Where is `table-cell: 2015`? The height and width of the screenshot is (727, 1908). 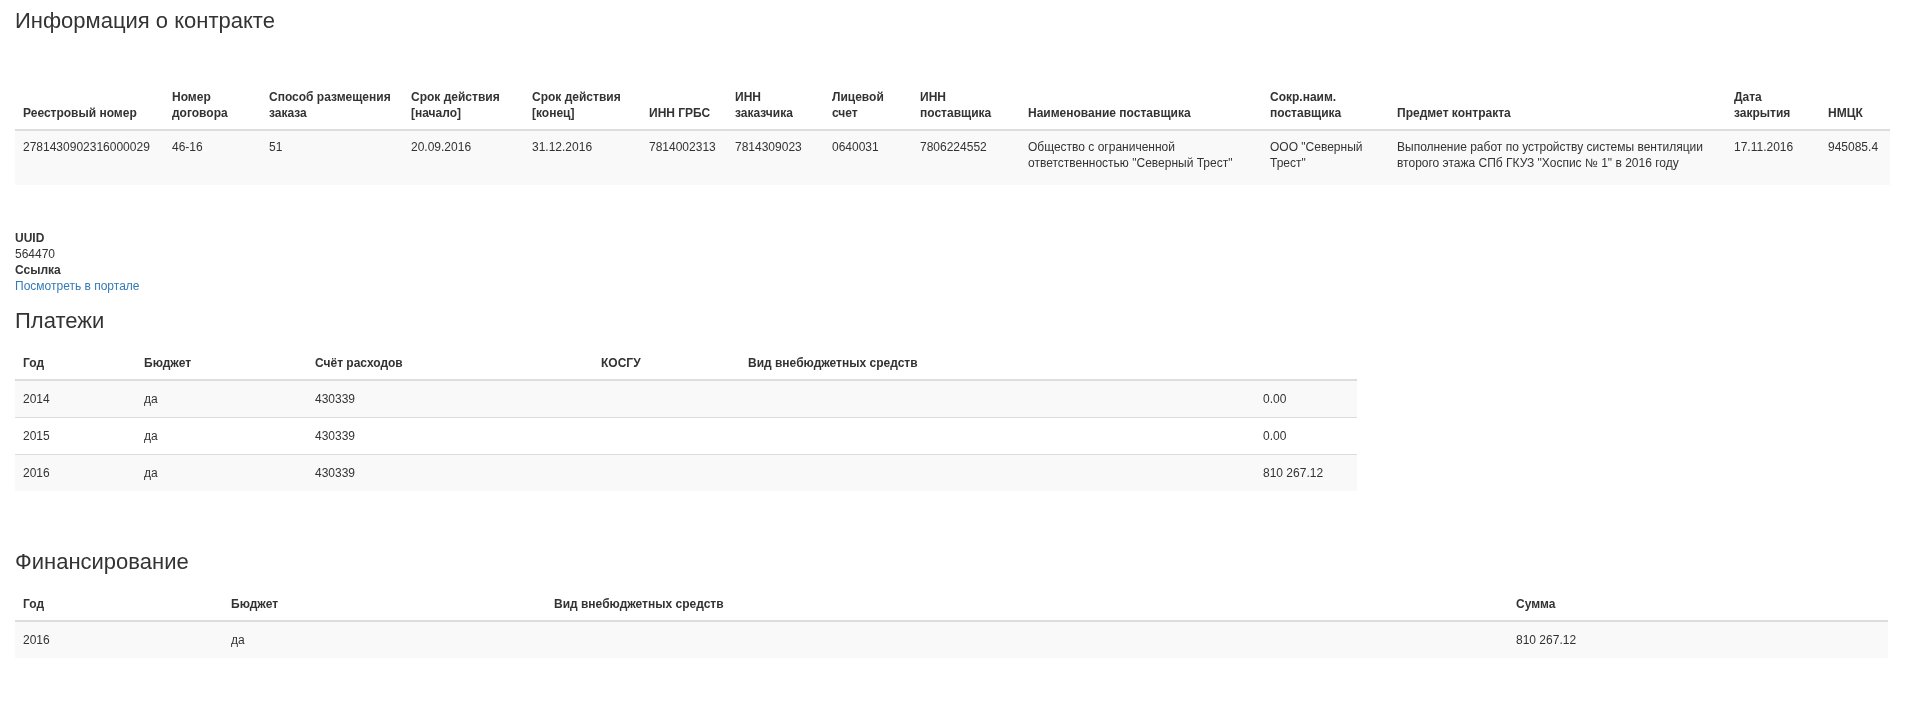
table-cell: 2015 is located at coordinates (36, 436).